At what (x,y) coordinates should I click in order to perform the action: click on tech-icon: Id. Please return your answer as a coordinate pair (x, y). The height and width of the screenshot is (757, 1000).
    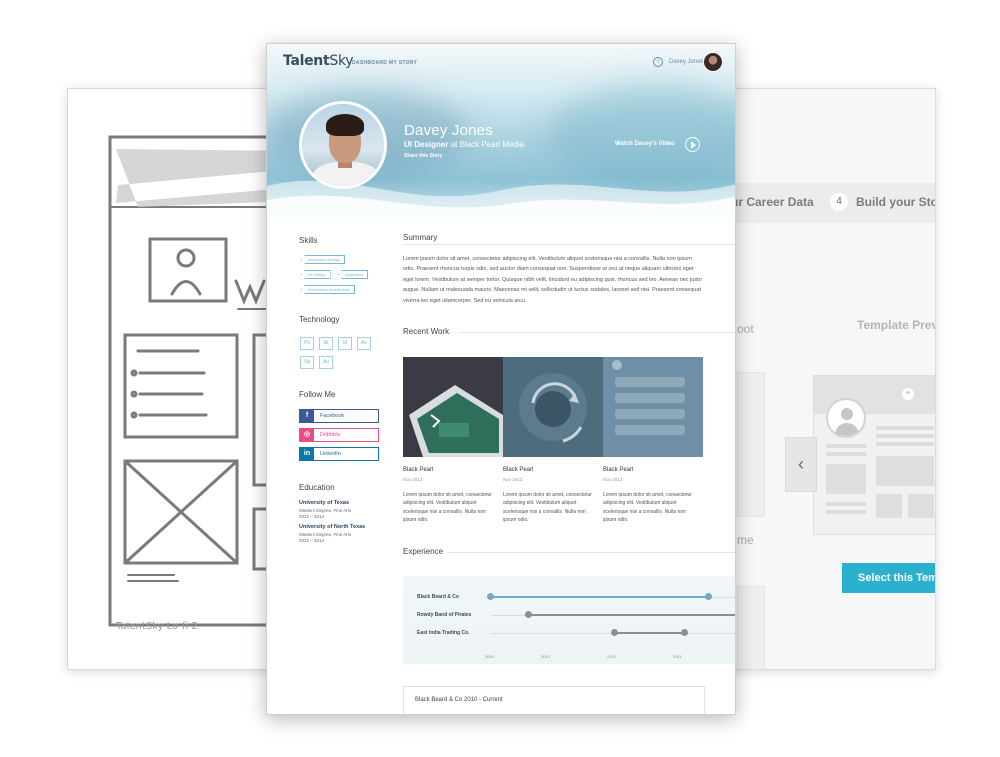
    Looking at the image, I should click on (345, 343).